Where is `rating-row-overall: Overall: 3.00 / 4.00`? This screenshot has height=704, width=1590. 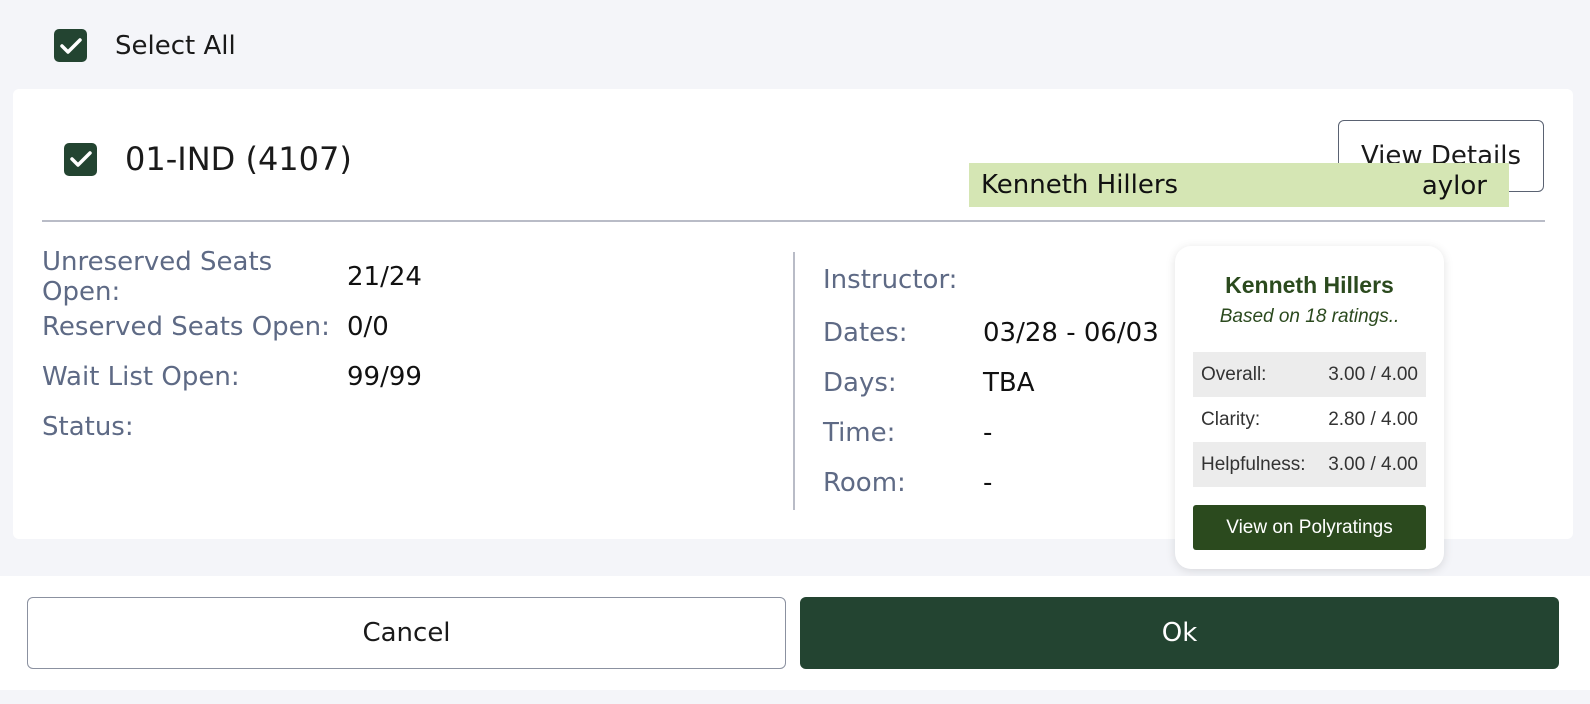 rating-row-overall: Overall: 3.00 / 4.00 is located at coordinates (1309, 374).